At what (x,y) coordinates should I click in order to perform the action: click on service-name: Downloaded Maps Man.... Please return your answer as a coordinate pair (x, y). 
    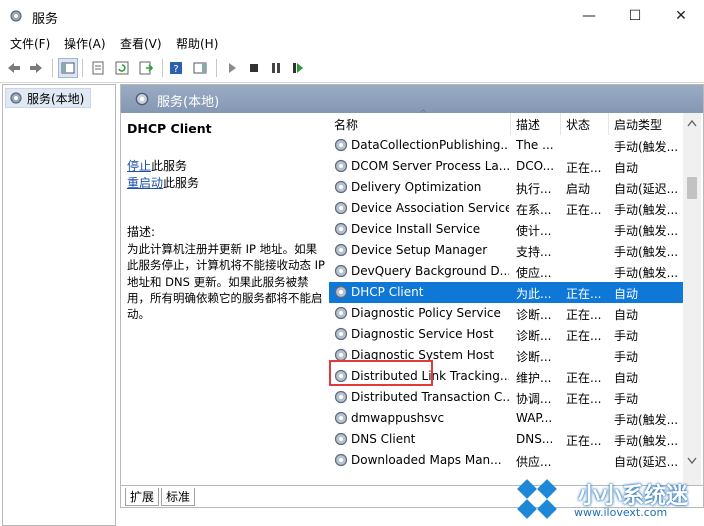
    Looking at the image, I should click on (426, 460).